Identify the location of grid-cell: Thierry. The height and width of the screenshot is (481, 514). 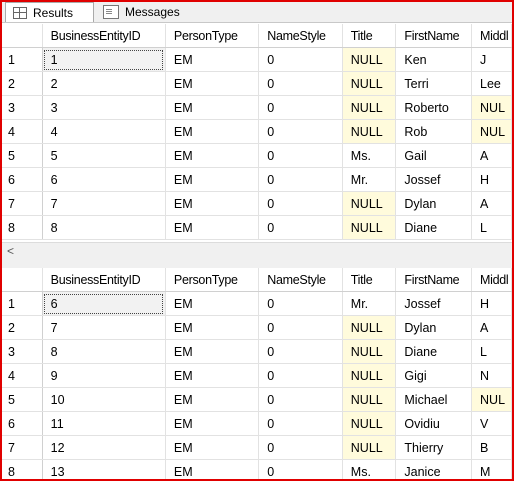
(434, 447).